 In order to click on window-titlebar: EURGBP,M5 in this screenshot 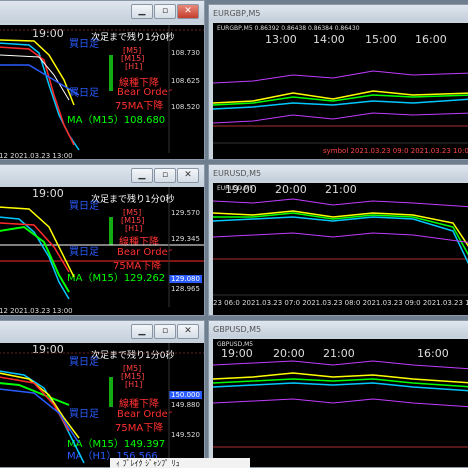, I will do `click(338, 13)`.